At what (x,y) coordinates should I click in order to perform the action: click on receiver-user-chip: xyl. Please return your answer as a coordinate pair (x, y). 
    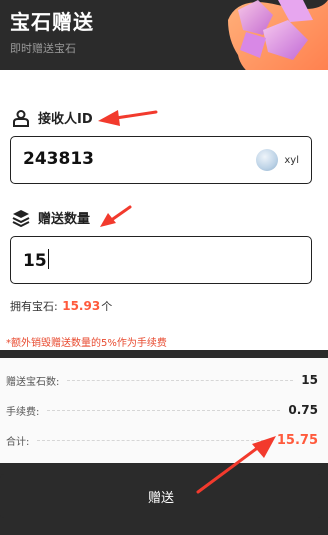
    Looking at the image, I should click on (277, 160).